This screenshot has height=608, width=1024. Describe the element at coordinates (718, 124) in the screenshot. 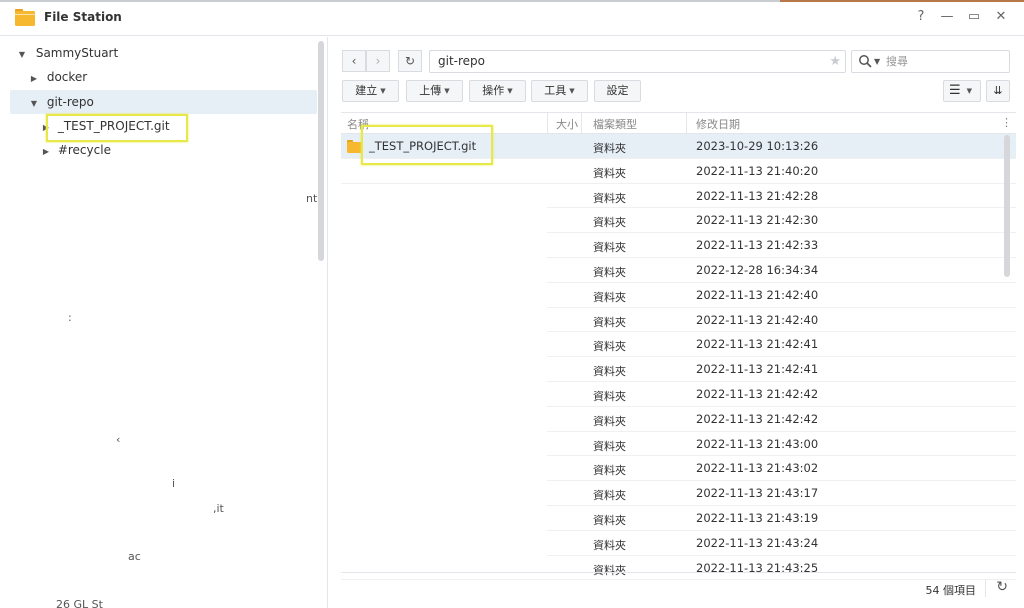

I see `column-modified: 修改日期` at that location.